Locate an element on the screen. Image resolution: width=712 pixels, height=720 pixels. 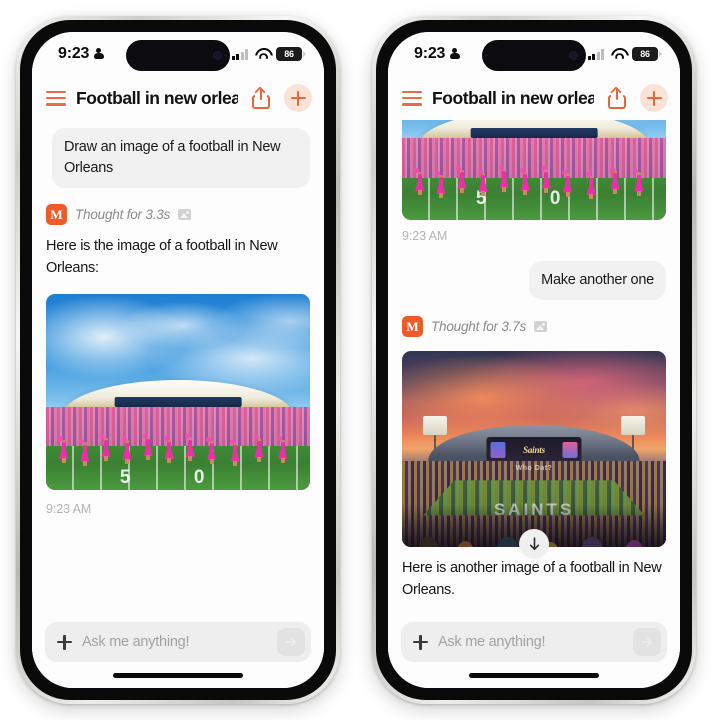
assistant-thought-row: M Thought for 3.7s is located at coordinates (534, 327).